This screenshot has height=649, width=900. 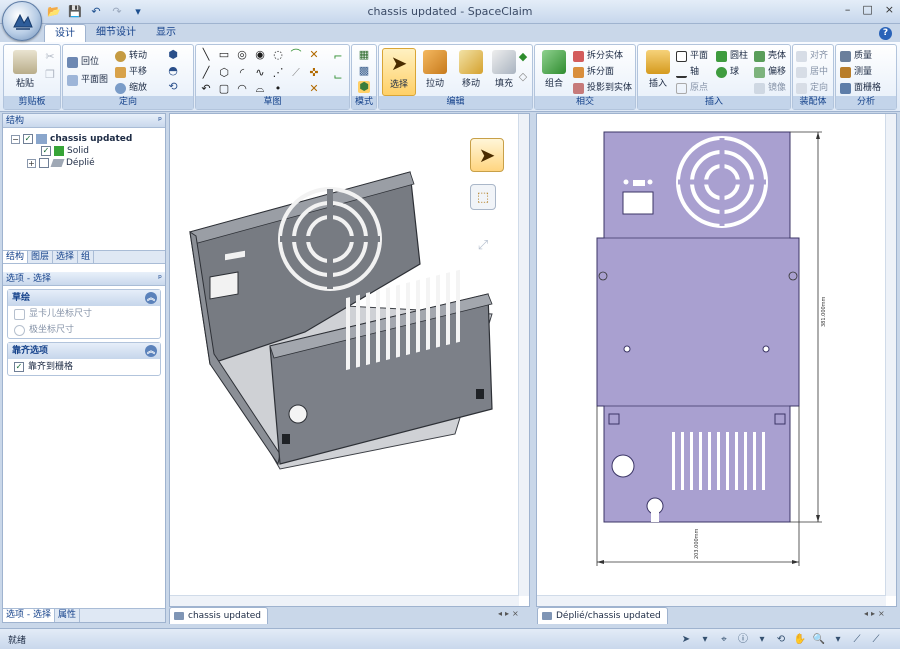 What do you see at coordinates (687, 72) in the screenshot?
I see `axis-button: 轴` at bounding box center [687, 72].